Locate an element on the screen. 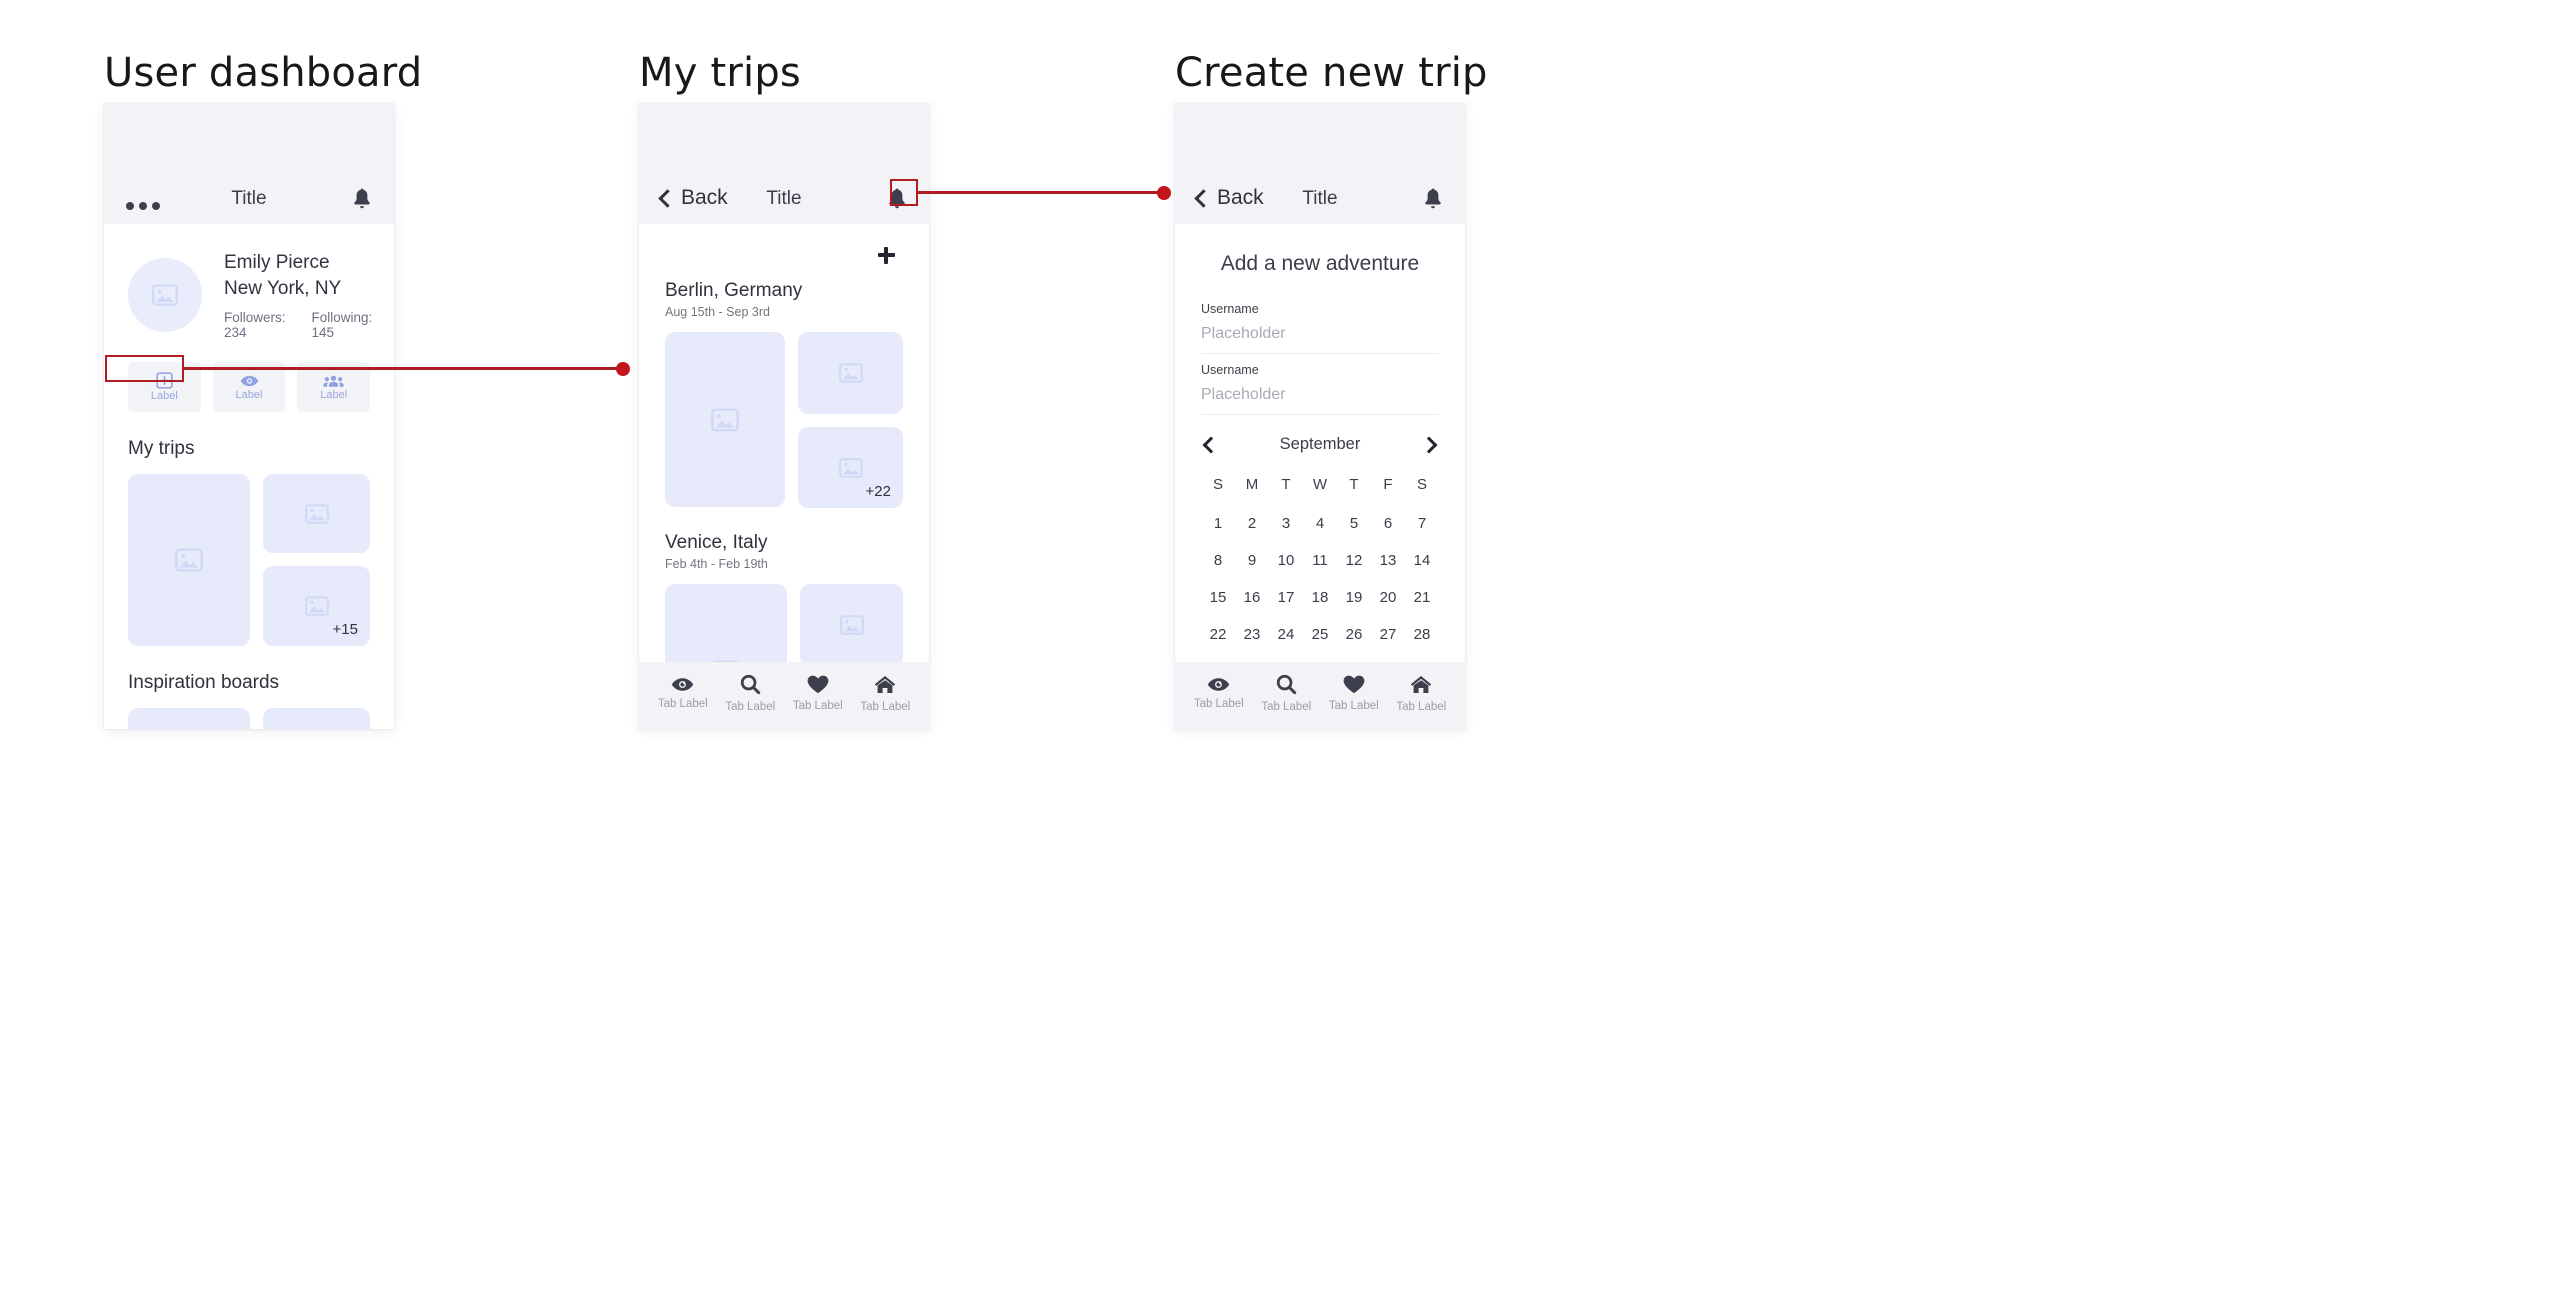  calendar-day: 27 is located at coordinates (1388, 634).